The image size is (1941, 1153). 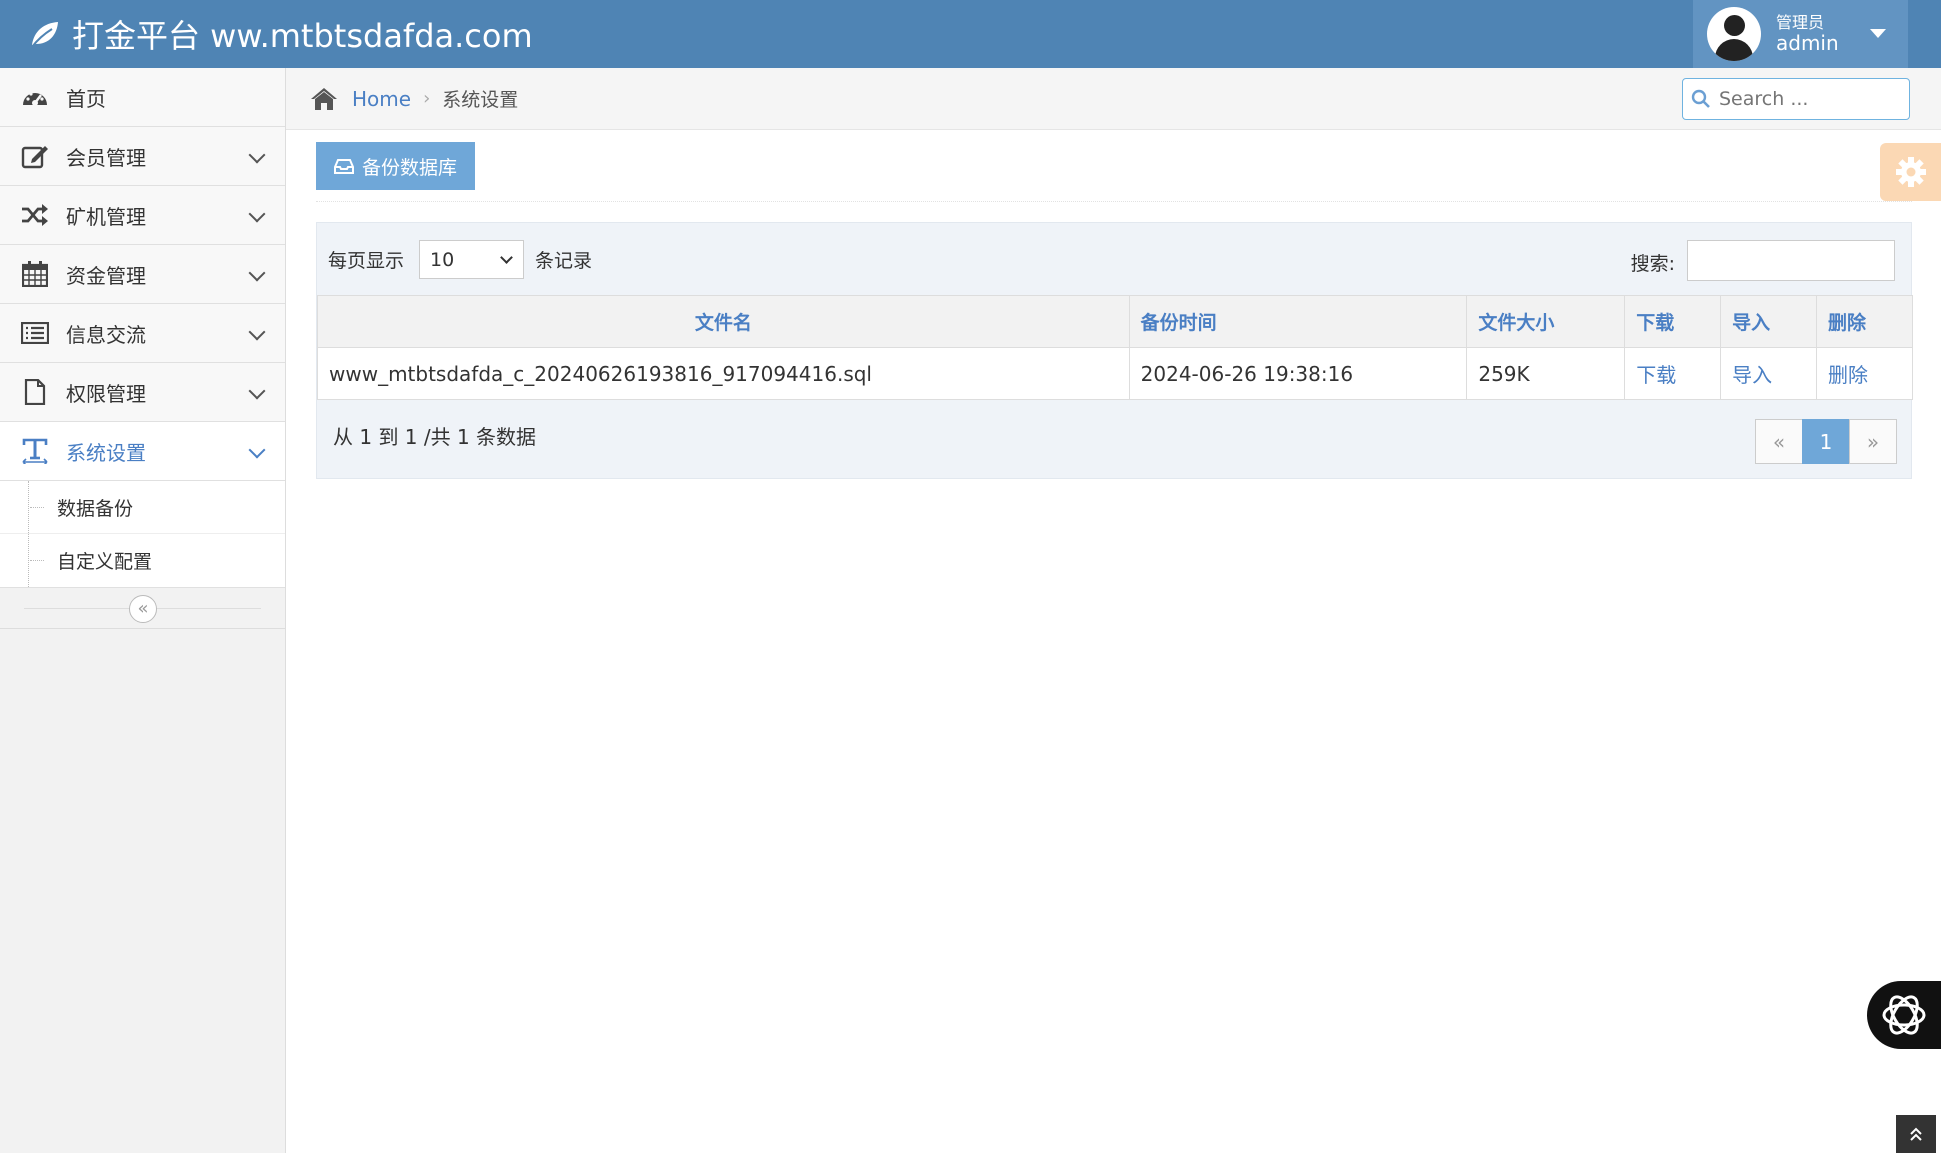 What do you see at coordinates (324, 98) in the screenshot?
I see `home-icon` at bounding box center [324, 98].